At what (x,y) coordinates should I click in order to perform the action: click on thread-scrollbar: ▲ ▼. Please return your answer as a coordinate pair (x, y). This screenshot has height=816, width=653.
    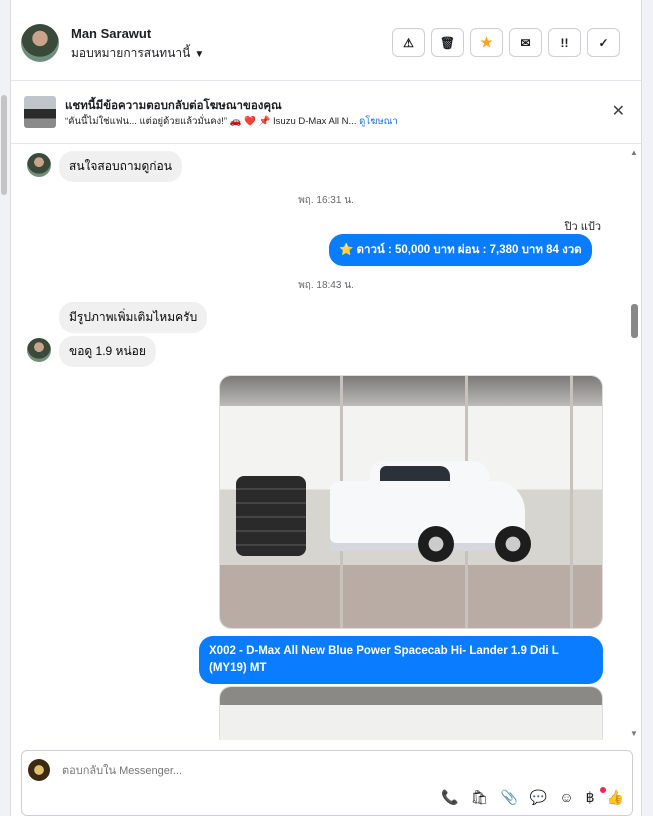
    Looking at the image, I should click on (634, 442).